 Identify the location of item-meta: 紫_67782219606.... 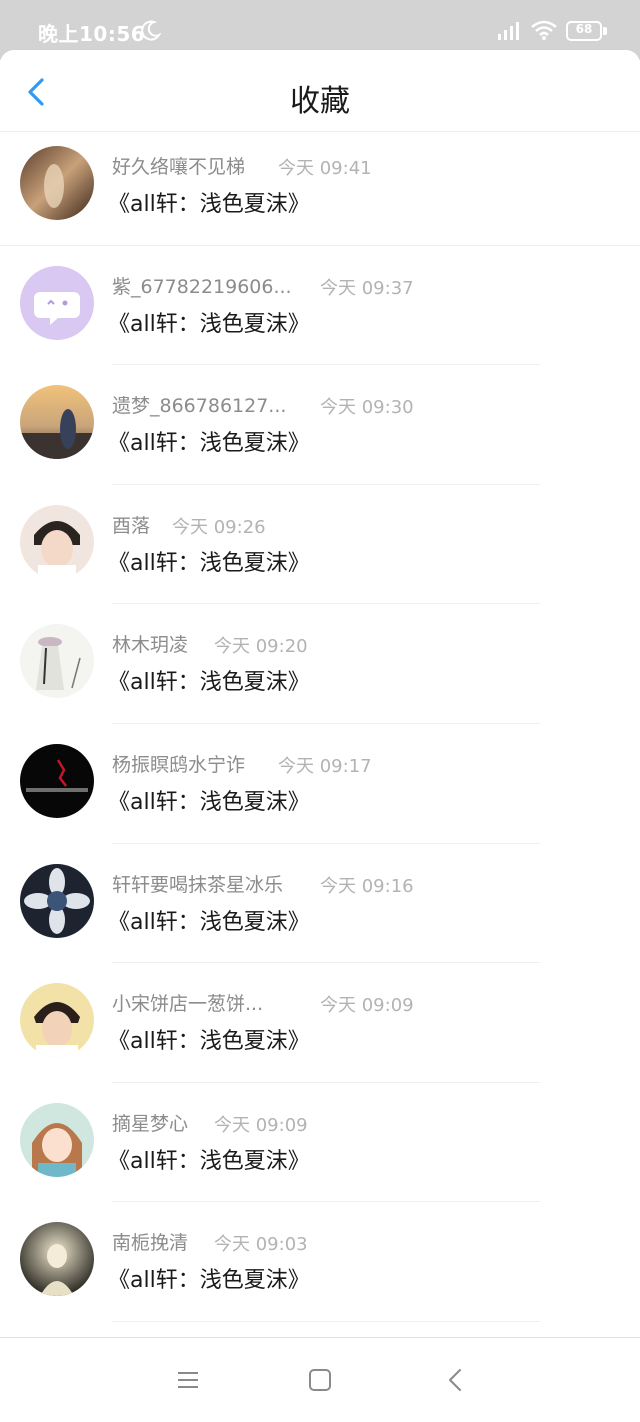
(202, 286).